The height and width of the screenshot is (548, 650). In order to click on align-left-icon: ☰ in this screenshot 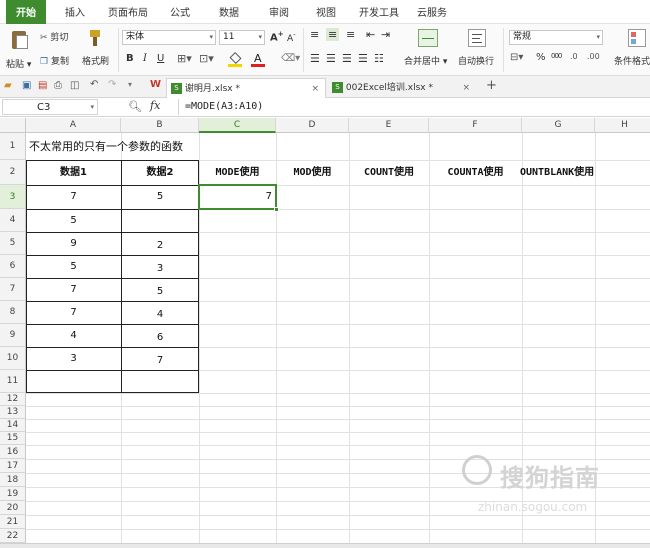, I will do `click(315, 58)`.